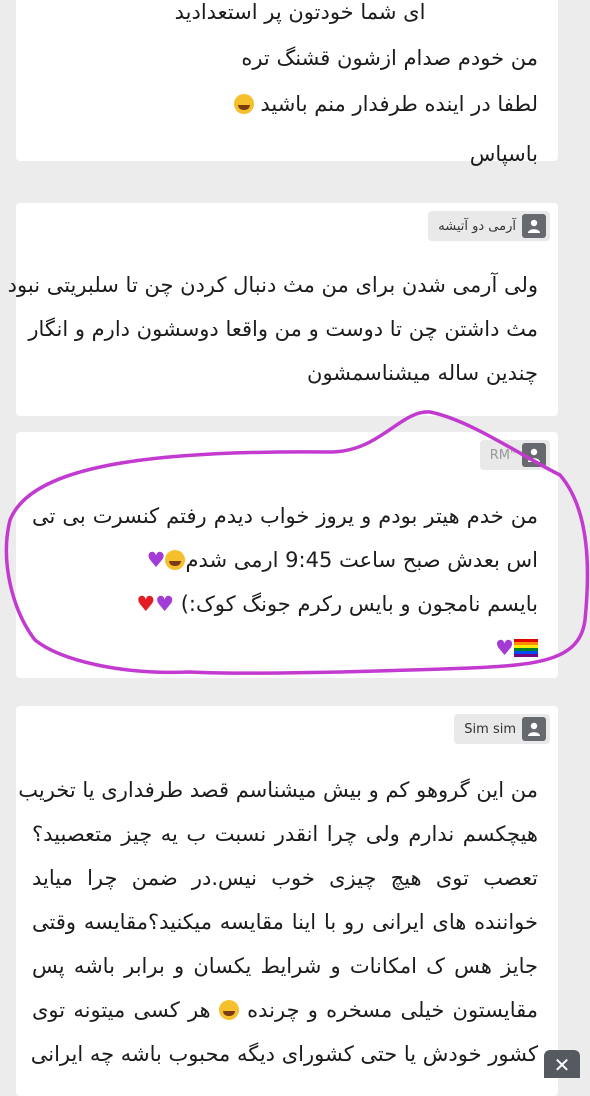  What do you see at coordinates (300, 12) in the screenshot?
I see `comment-line: ای شما خودتون پر استعدادید` at bounding box center [300, 12].